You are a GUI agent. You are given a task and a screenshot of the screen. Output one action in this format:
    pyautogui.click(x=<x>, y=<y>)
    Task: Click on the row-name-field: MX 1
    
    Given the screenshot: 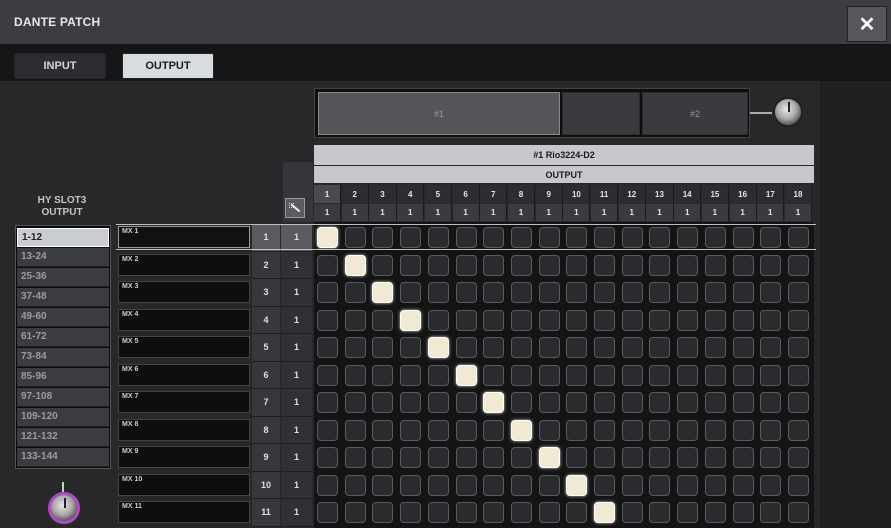 What is the action you would take?
    pyautogui.click(x=184, y=237)
    